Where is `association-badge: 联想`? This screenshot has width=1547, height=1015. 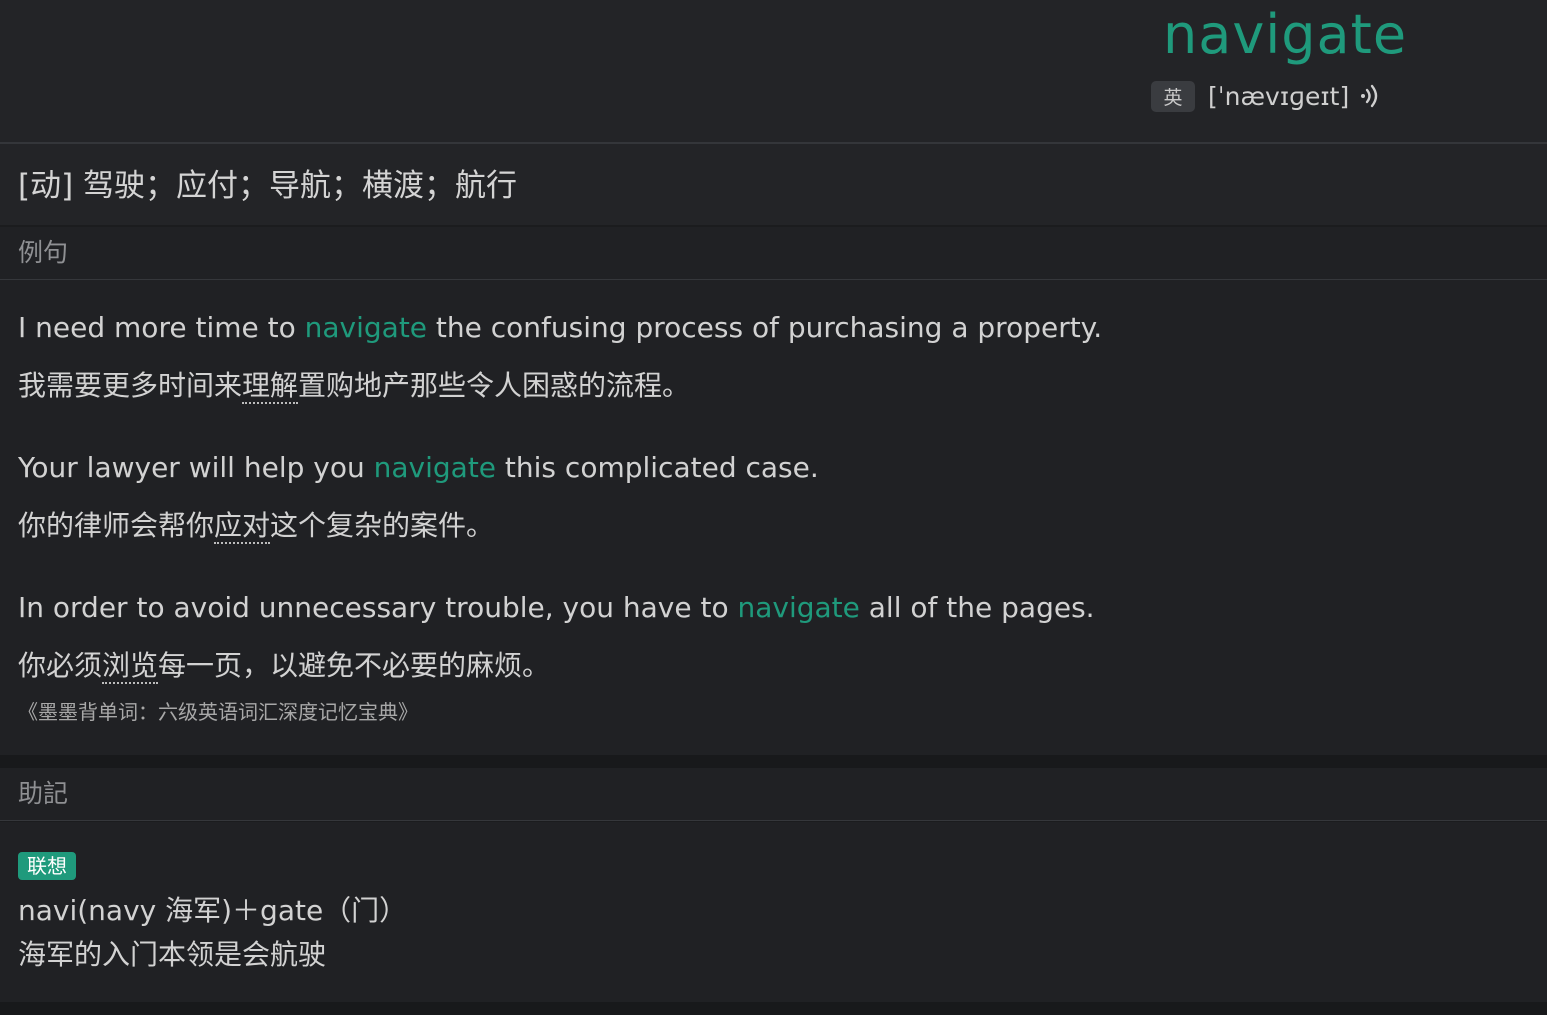 association-badge: 联想 is located at coordinates (47, 866).